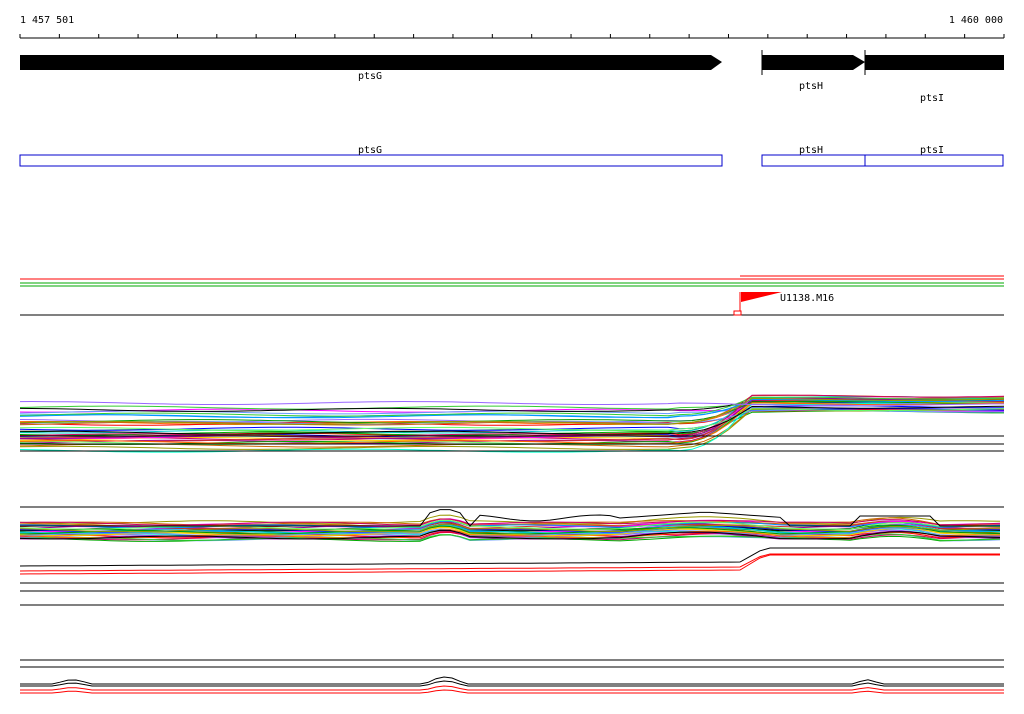  What do you see at coordinates (512, 281) in the screenshot?
I see `feature-lines-track` at bounding box center [512, 281].